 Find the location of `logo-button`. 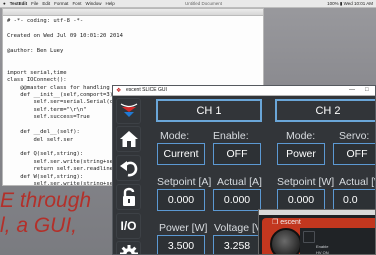

logo-button is located at coordinates (128, 111).